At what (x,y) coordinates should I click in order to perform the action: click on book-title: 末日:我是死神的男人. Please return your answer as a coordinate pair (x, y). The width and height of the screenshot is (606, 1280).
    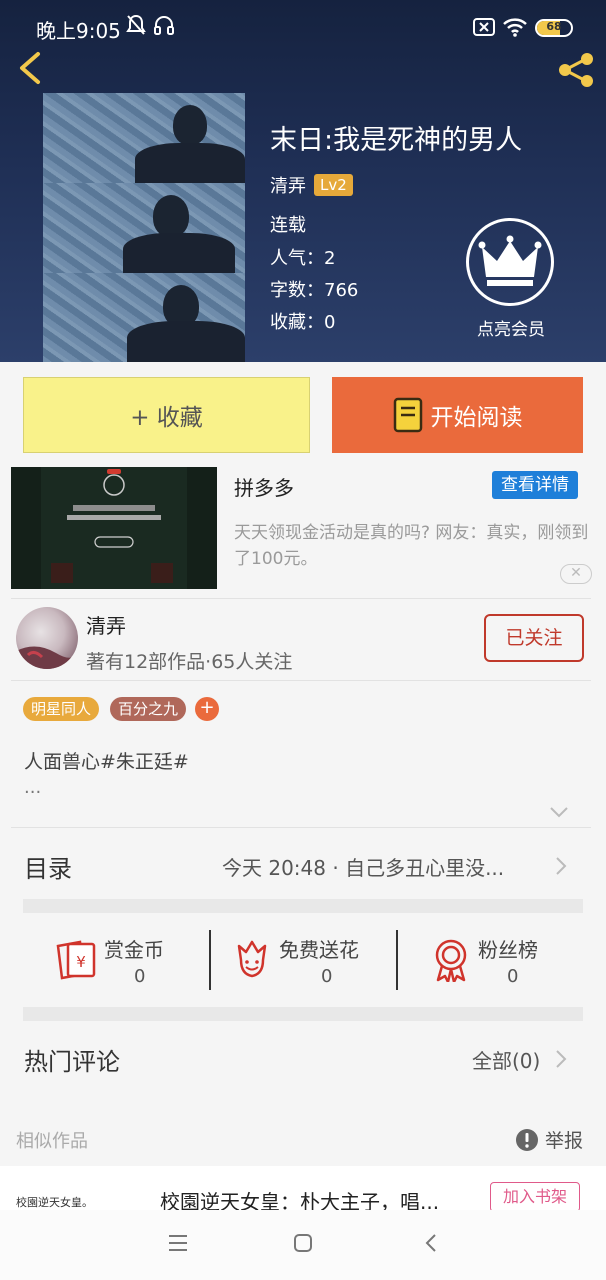
    Looking at the image, I should click on (396, 140).